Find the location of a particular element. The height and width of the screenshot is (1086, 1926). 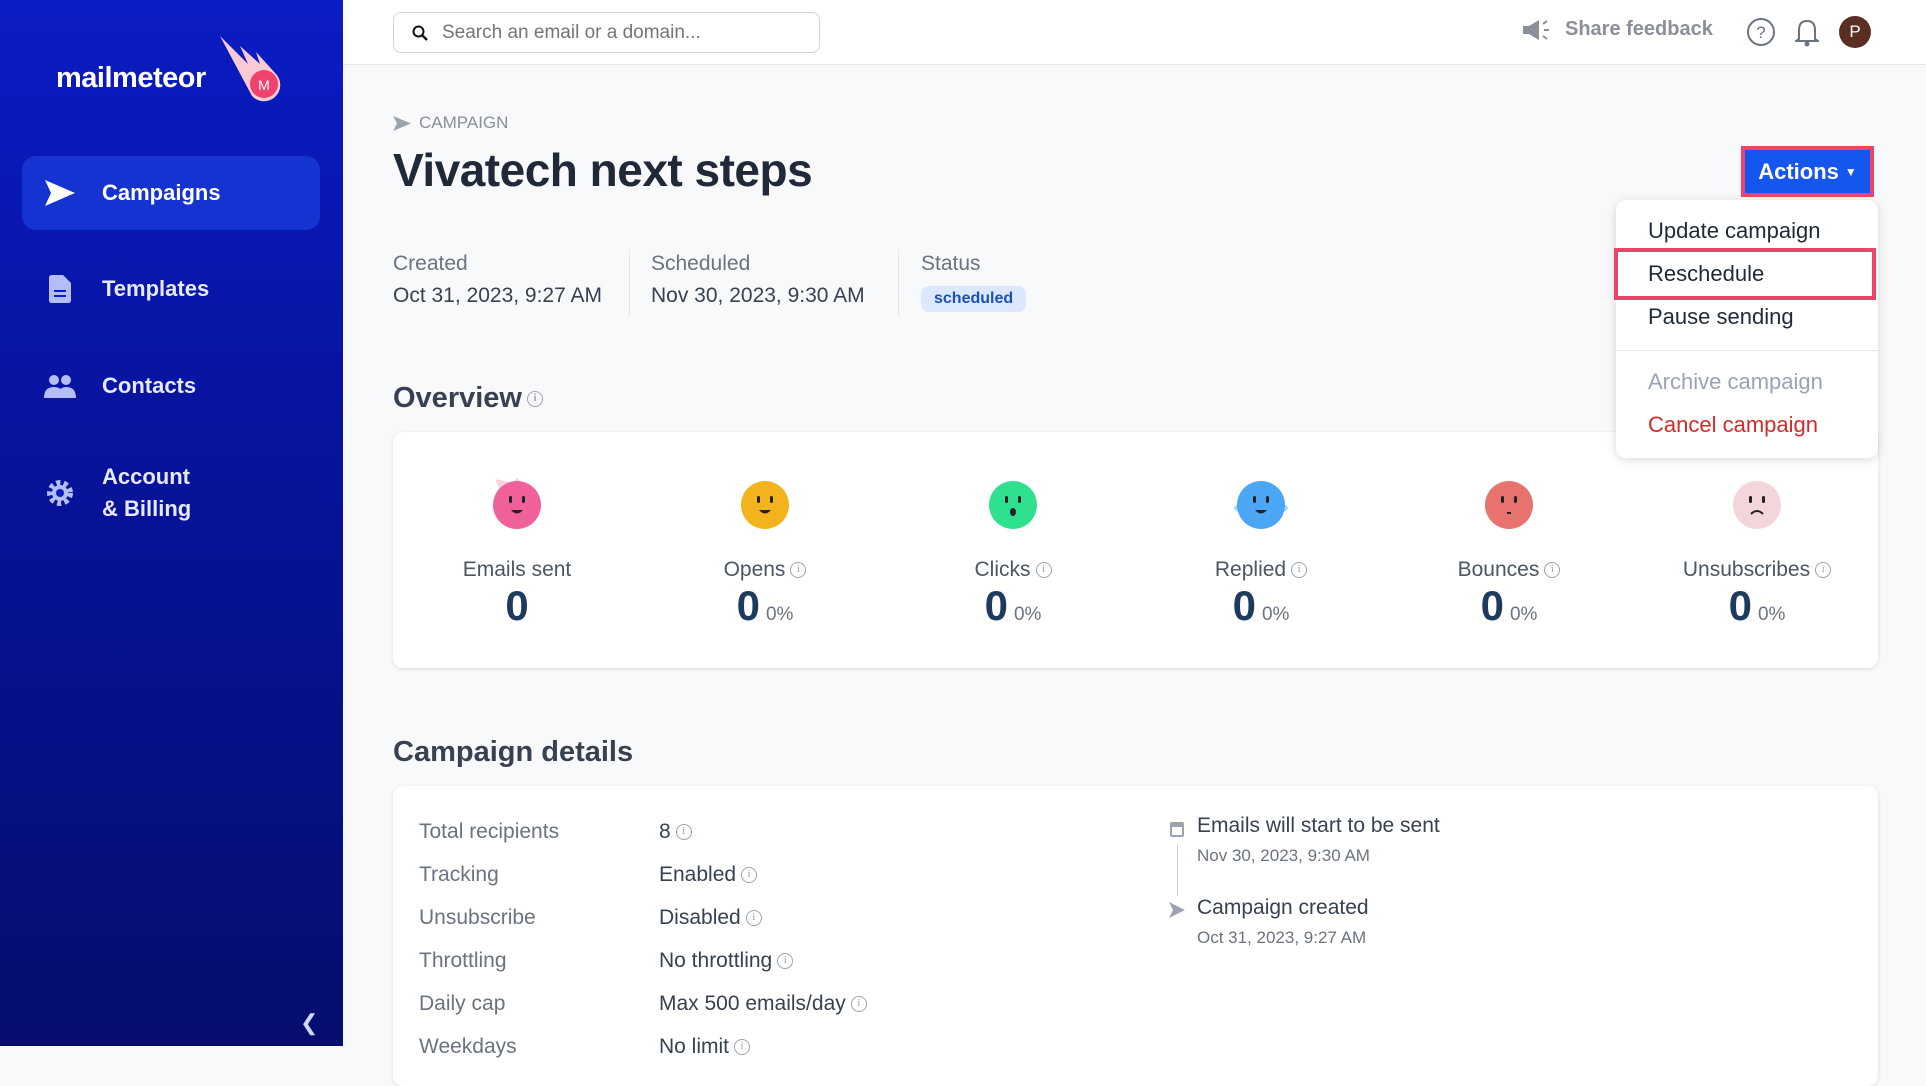

sidebar-item-campaigns: Campaigns is located at coordinates (171, 193).